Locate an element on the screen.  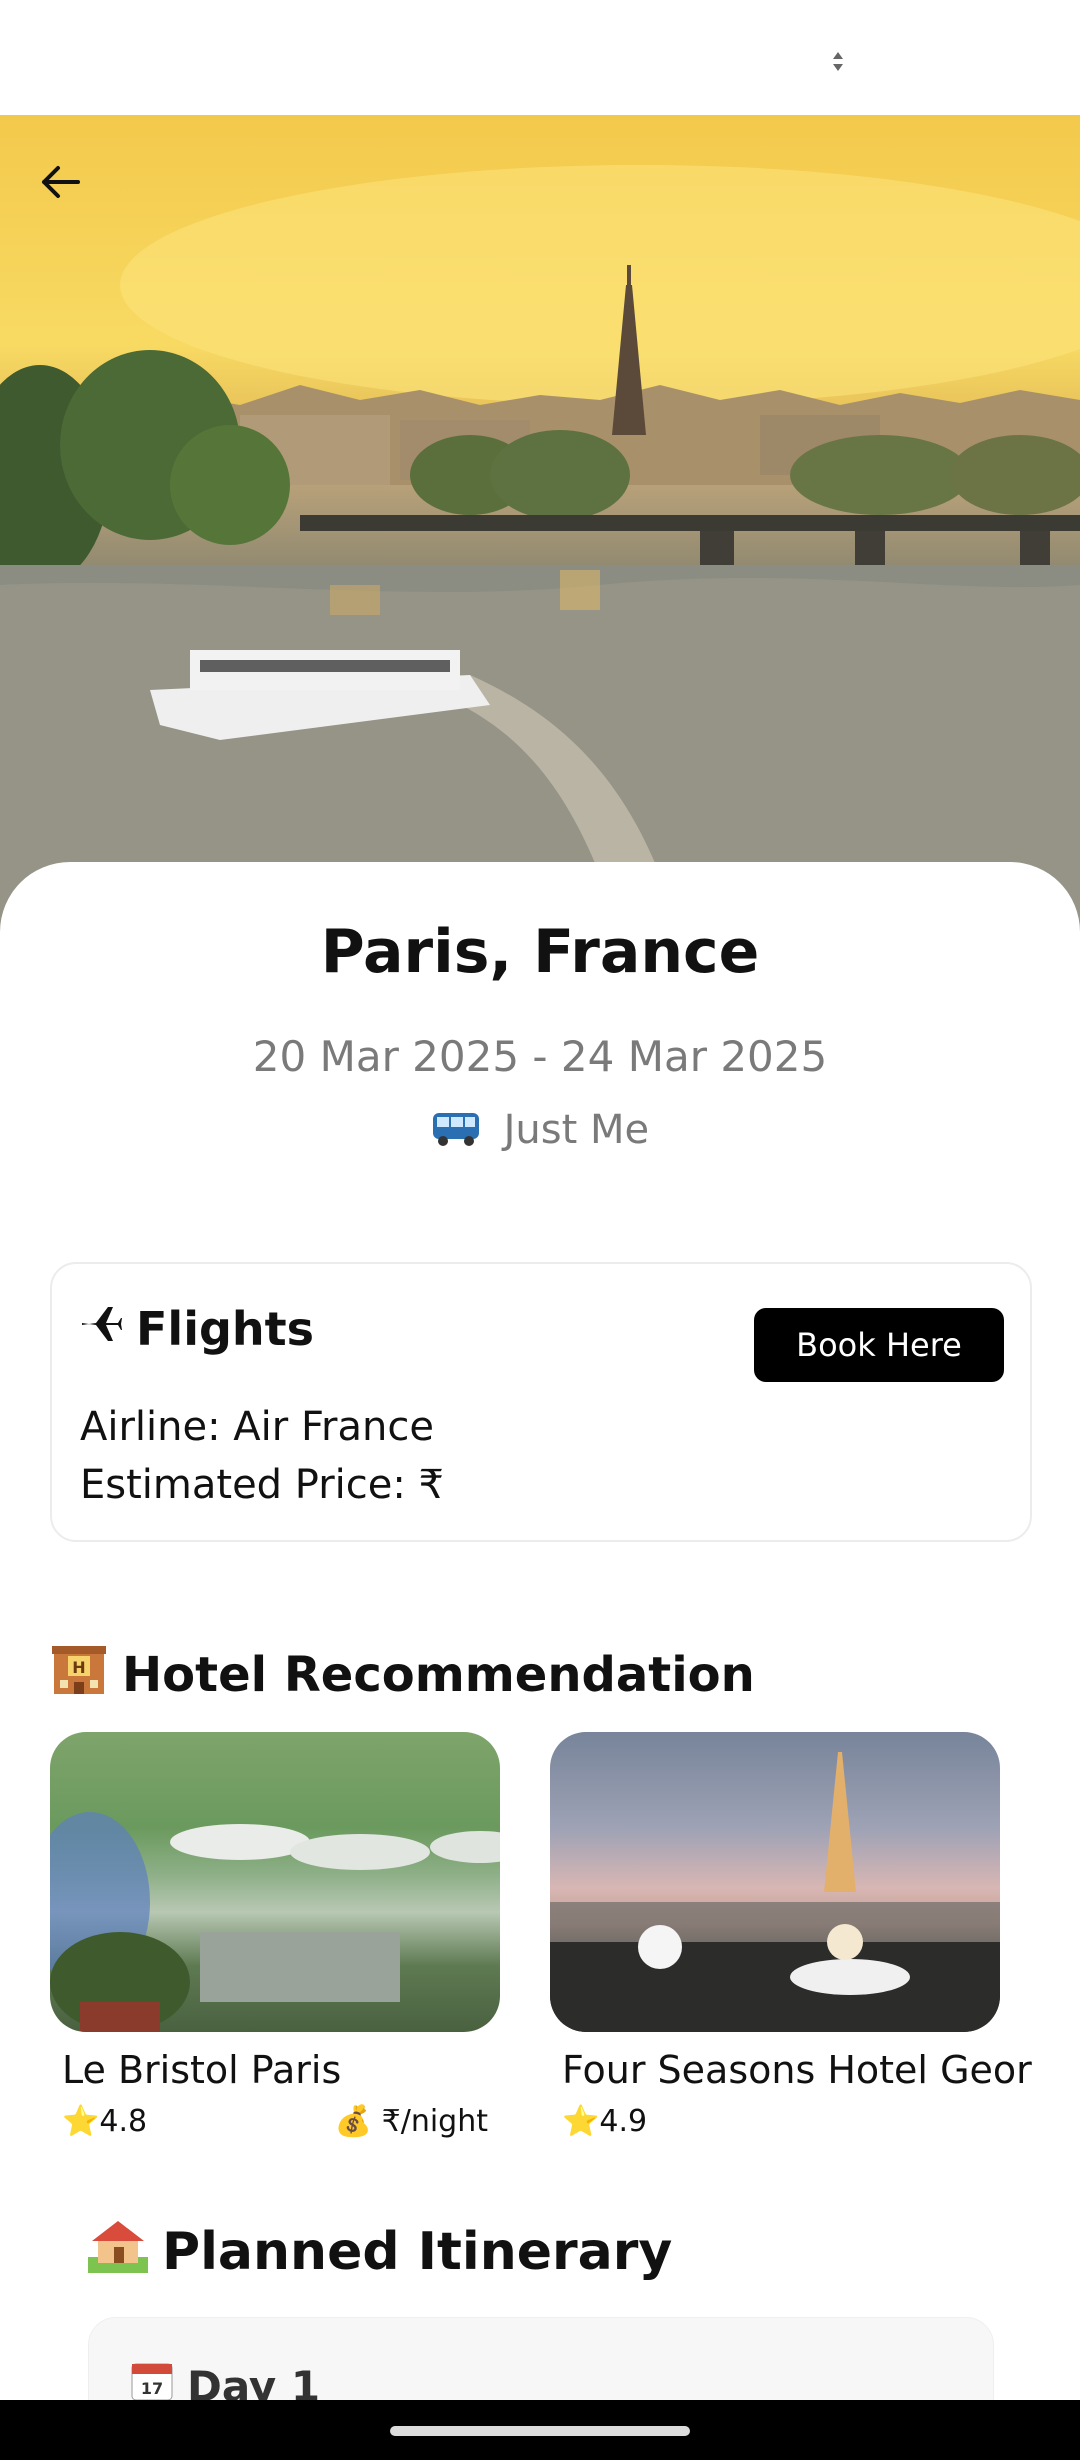
hotel-rating: 4.8 is located at coordinates (123, 2121).